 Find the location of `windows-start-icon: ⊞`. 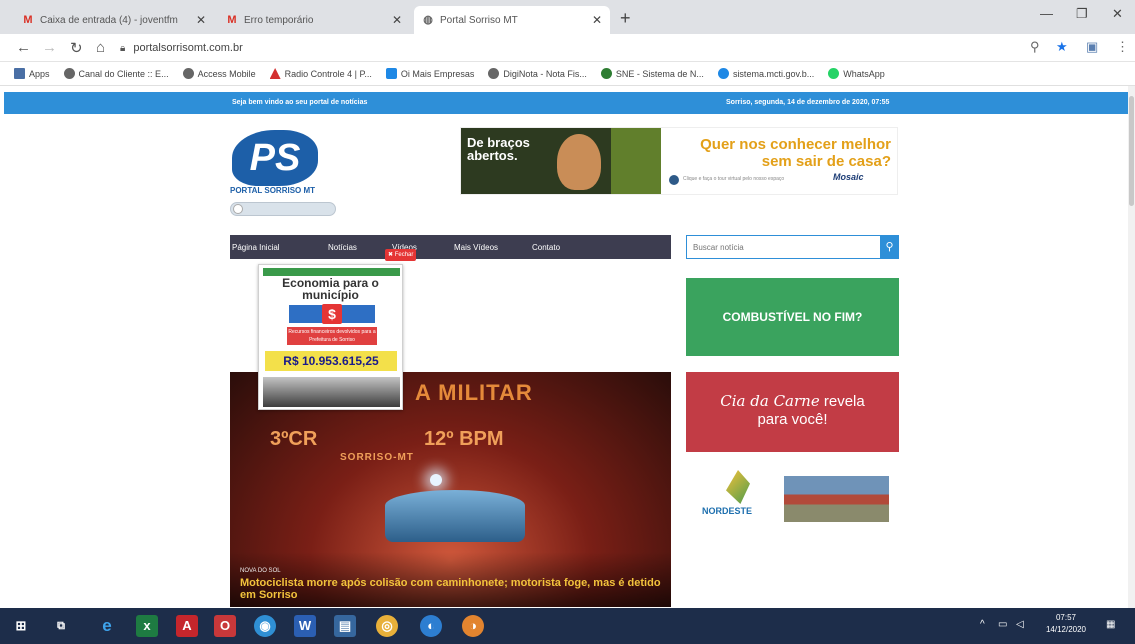

windows-start-icon: ⊞ is located at coordinates (21, 626).